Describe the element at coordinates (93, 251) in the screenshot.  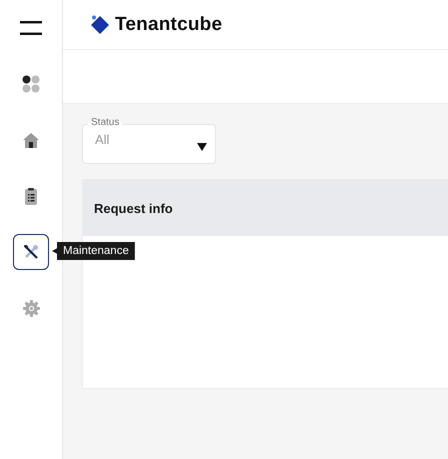
I see `tooltip: Maintenance` at that location.